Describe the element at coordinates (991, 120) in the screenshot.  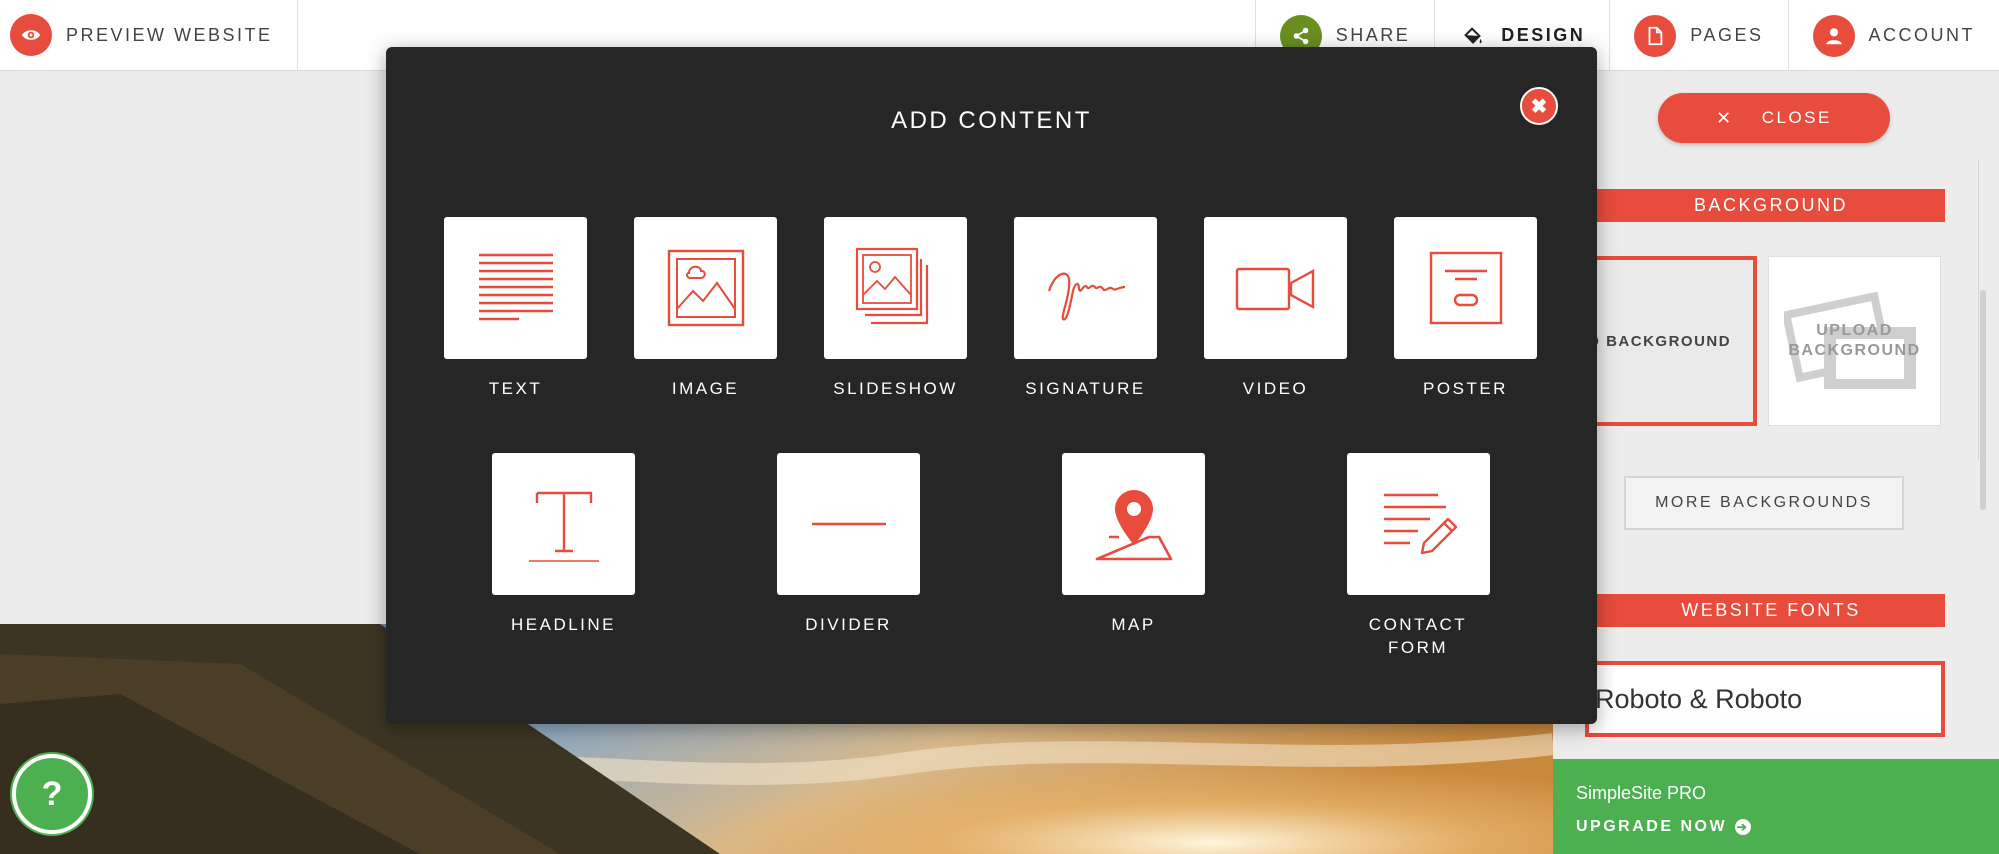
I see `modal-title: ADD CONTENT` at that location.